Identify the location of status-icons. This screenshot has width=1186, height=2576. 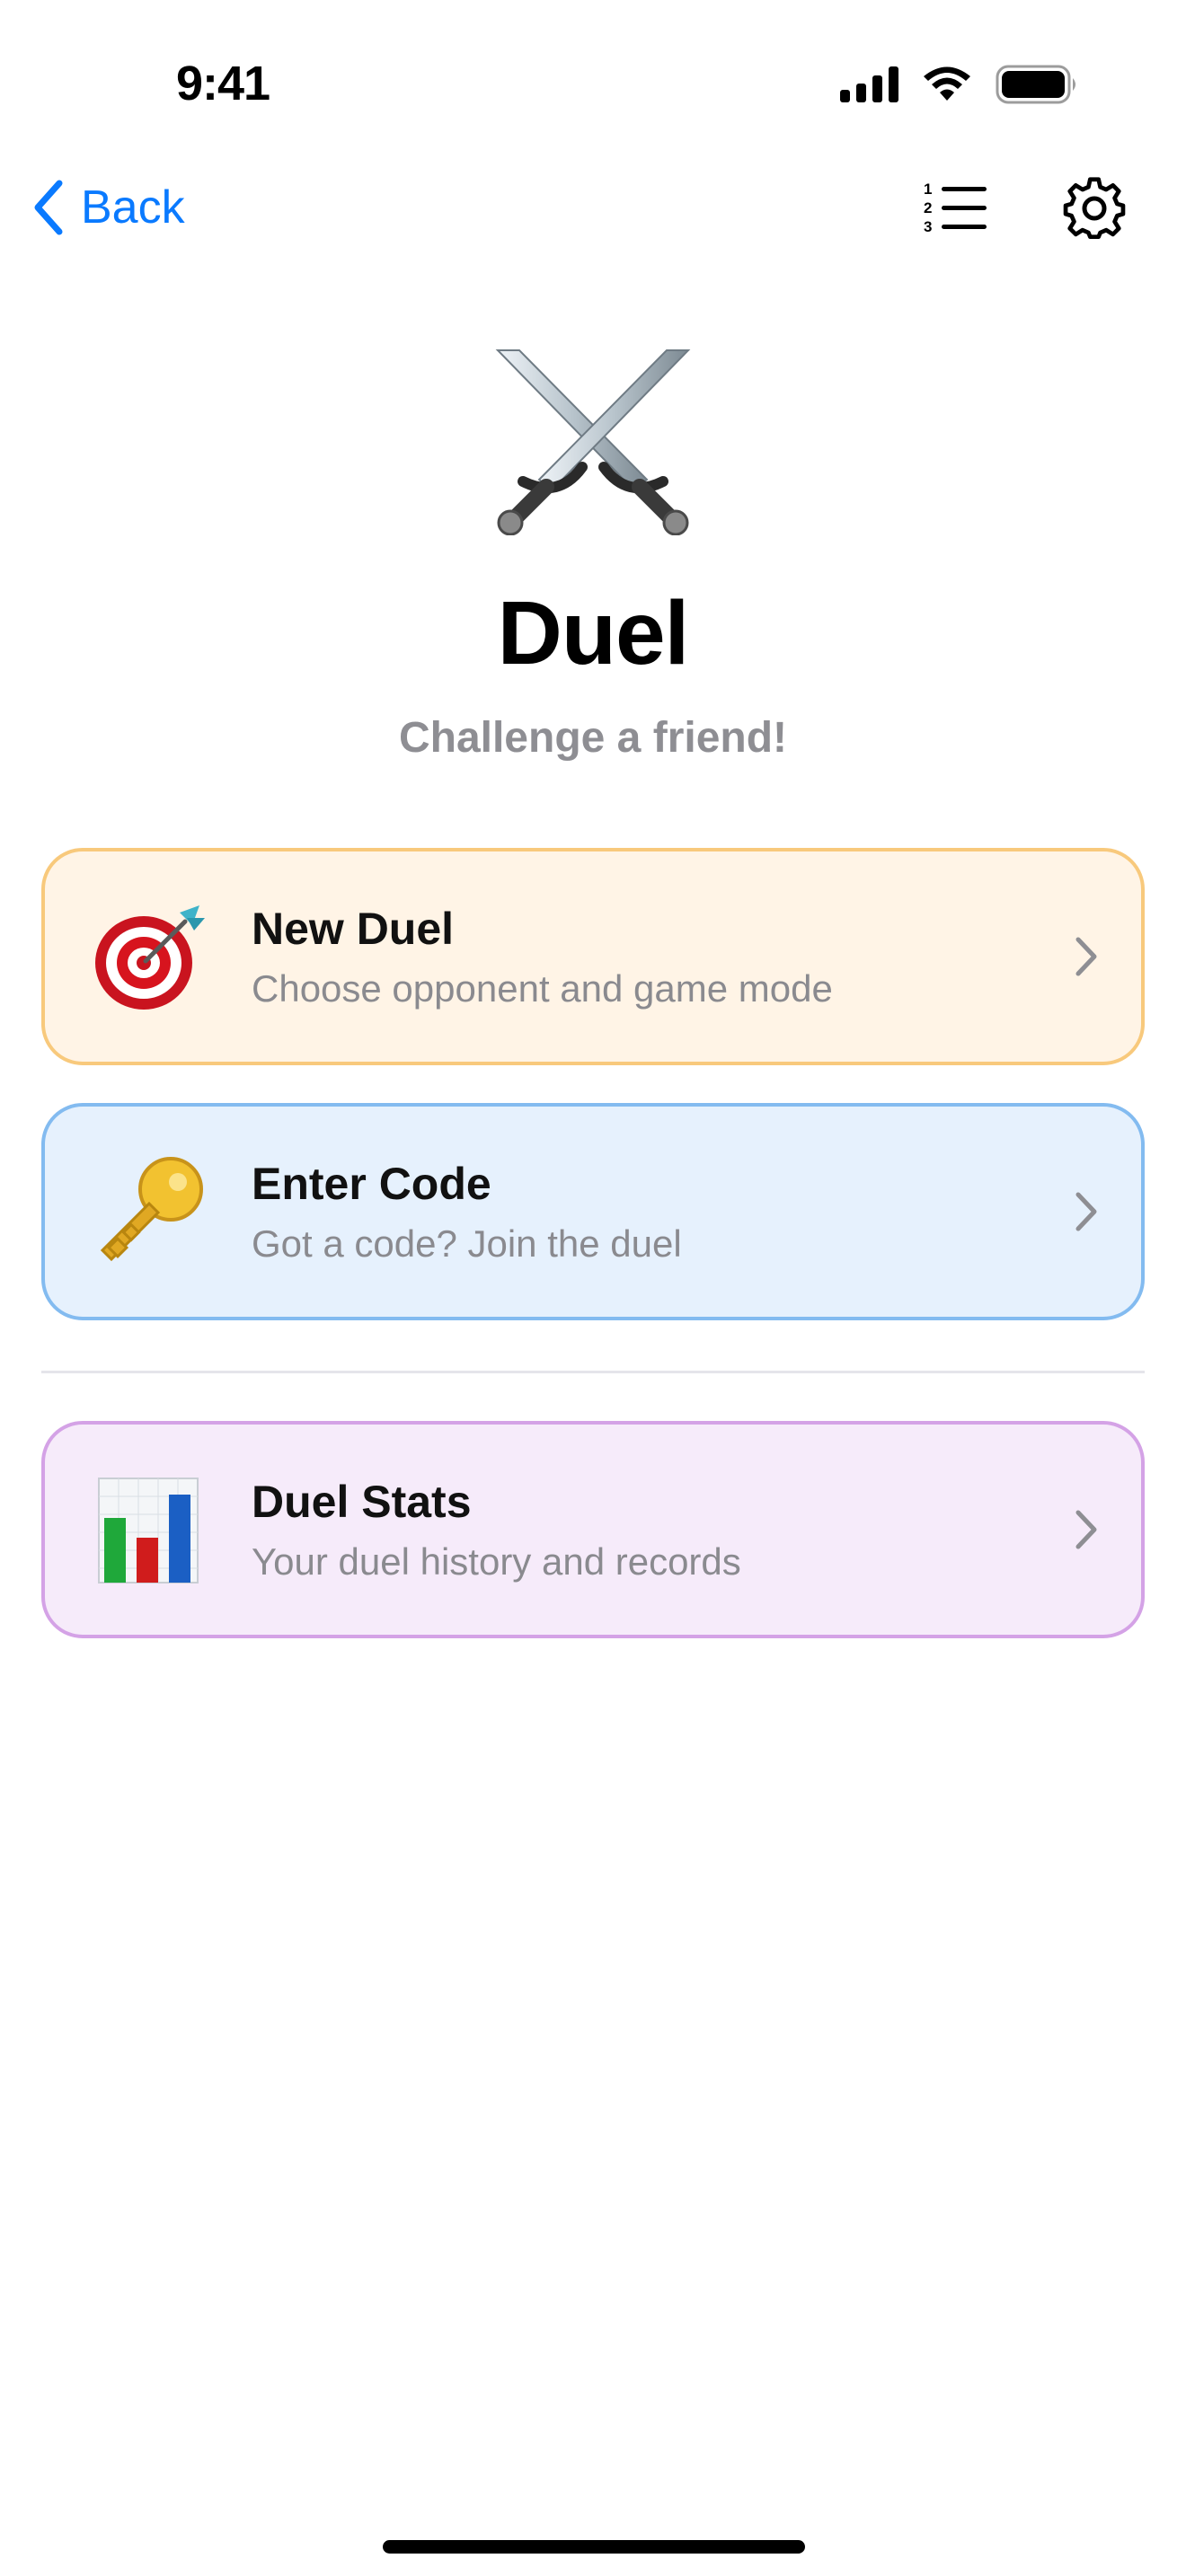
(960, 84).